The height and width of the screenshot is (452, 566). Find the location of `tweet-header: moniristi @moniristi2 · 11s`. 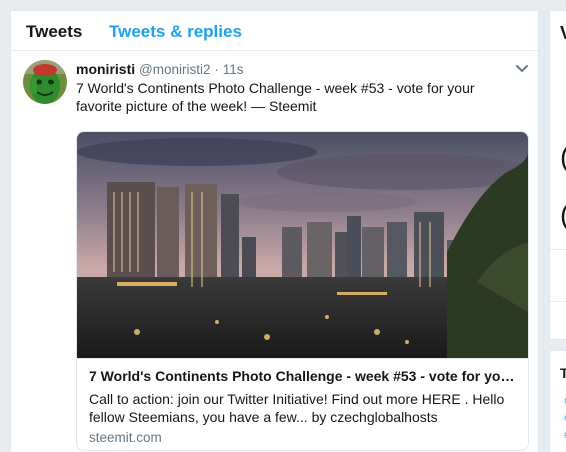

tweet-header: moniristi @moniristi2 · 11s is located at coordinates (160, 69).